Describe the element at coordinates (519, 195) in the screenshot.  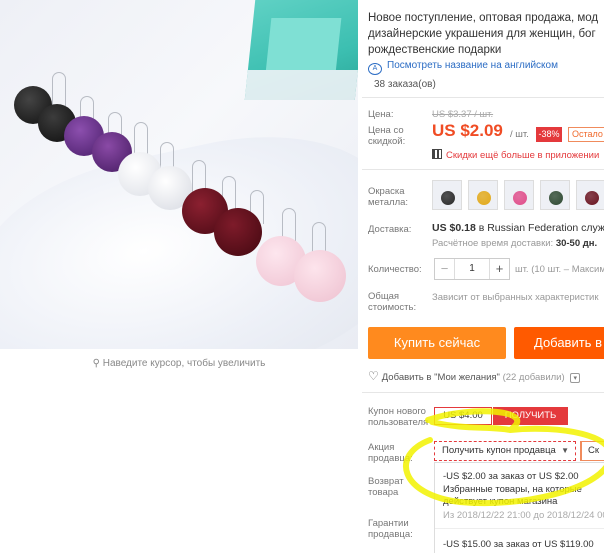
I see `color-swatch-pink` at that location.